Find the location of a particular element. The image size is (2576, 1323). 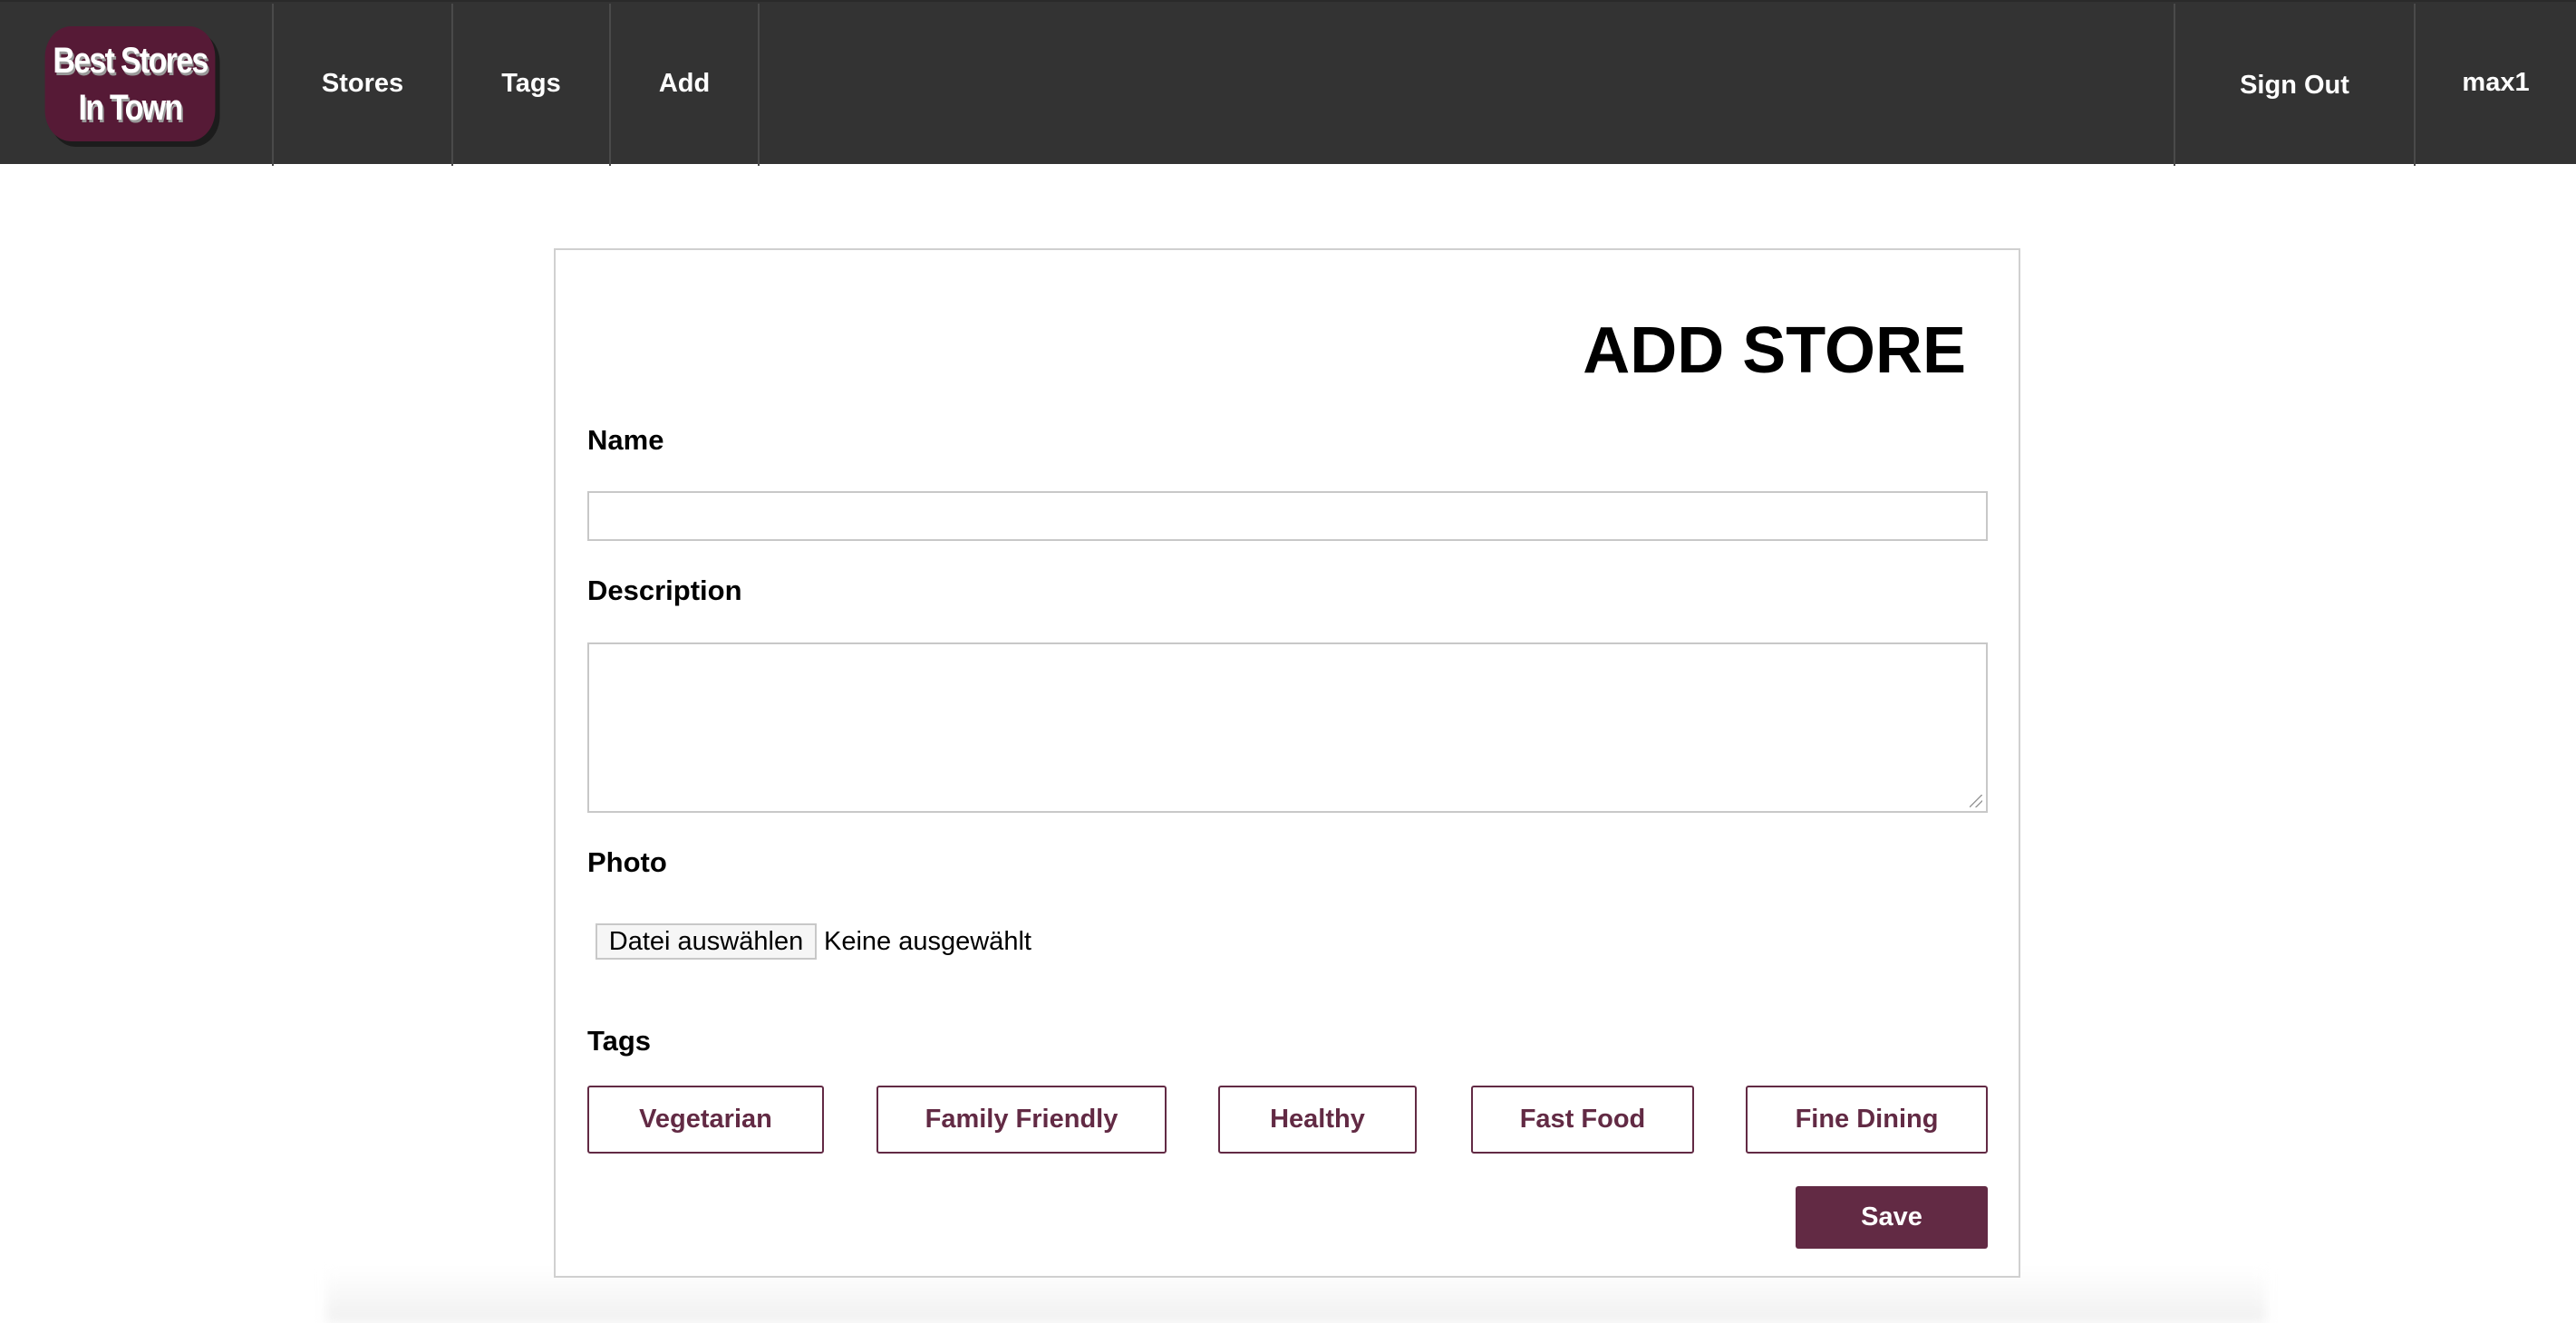

tag-healthy: Healthy is located at coordinates (1317, 1120).